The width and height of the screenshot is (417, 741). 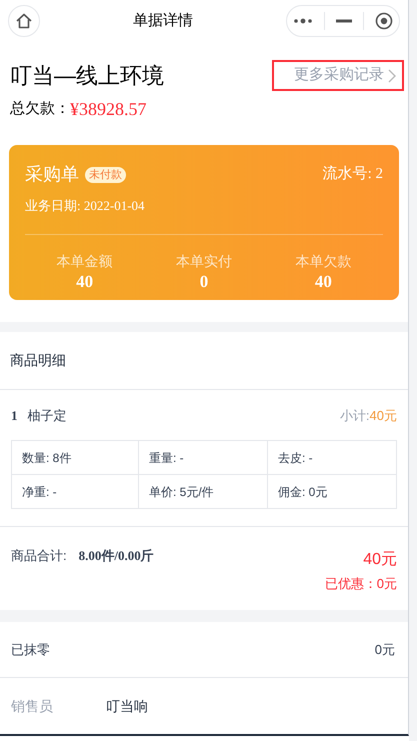 I want to click on order-type: 采购单, so click(x=52, y=174).